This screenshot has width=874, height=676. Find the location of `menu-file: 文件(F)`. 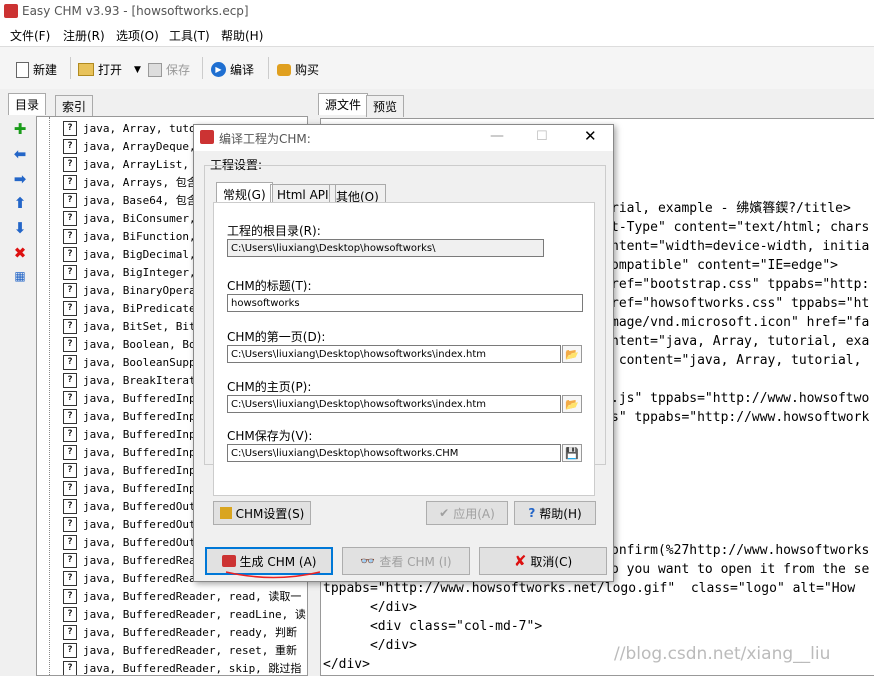

menu-file: 文件(F) is located at coordinates (30, 35).